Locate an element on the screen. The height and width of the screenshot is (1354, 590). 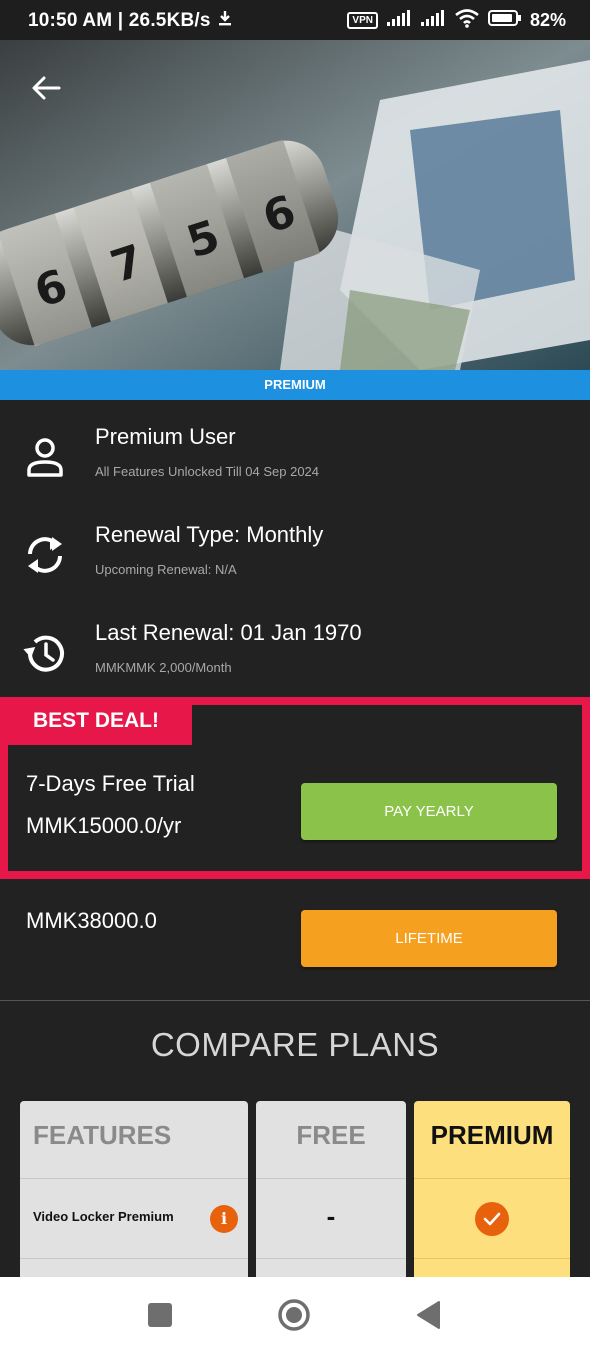
lifetime-price: MMK38000.0 is located at coordinates (91, 920).